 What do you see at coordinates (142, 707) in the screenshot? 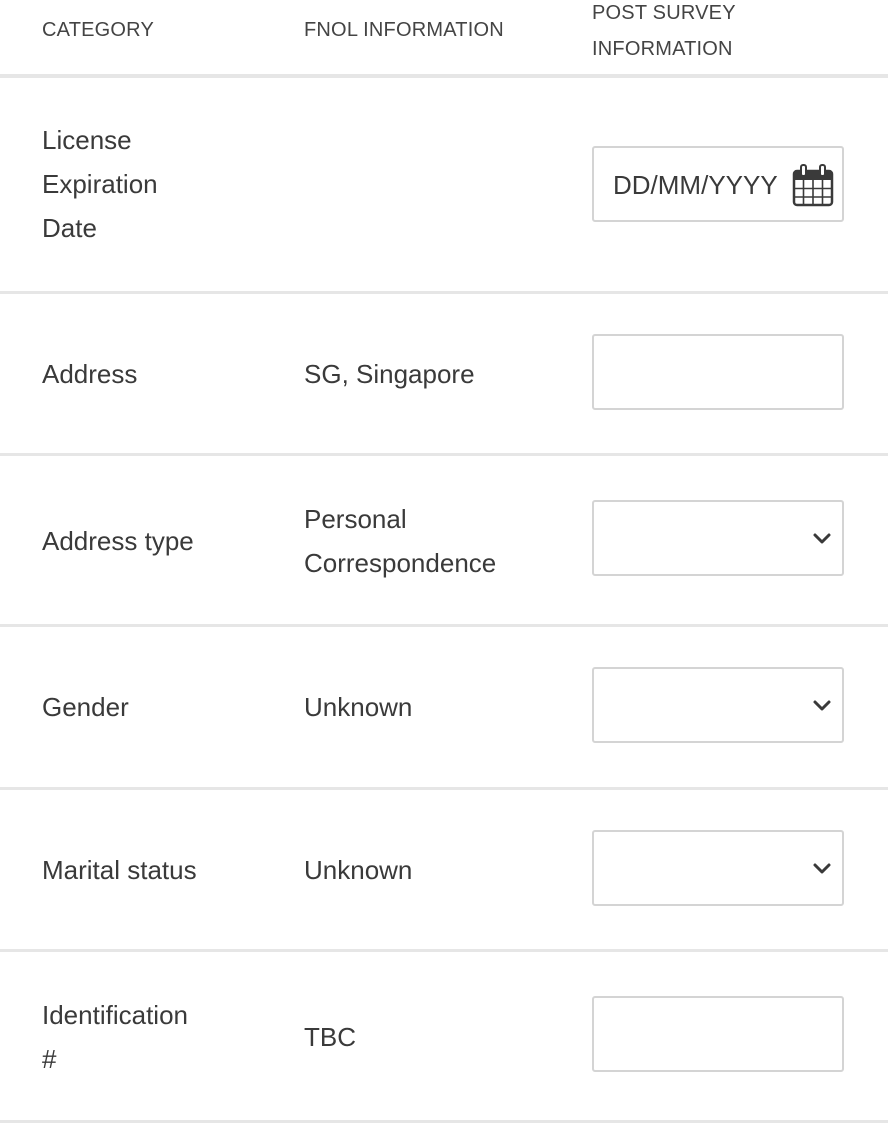
I see `category-label: Gender` at bounding box center [142, 707].